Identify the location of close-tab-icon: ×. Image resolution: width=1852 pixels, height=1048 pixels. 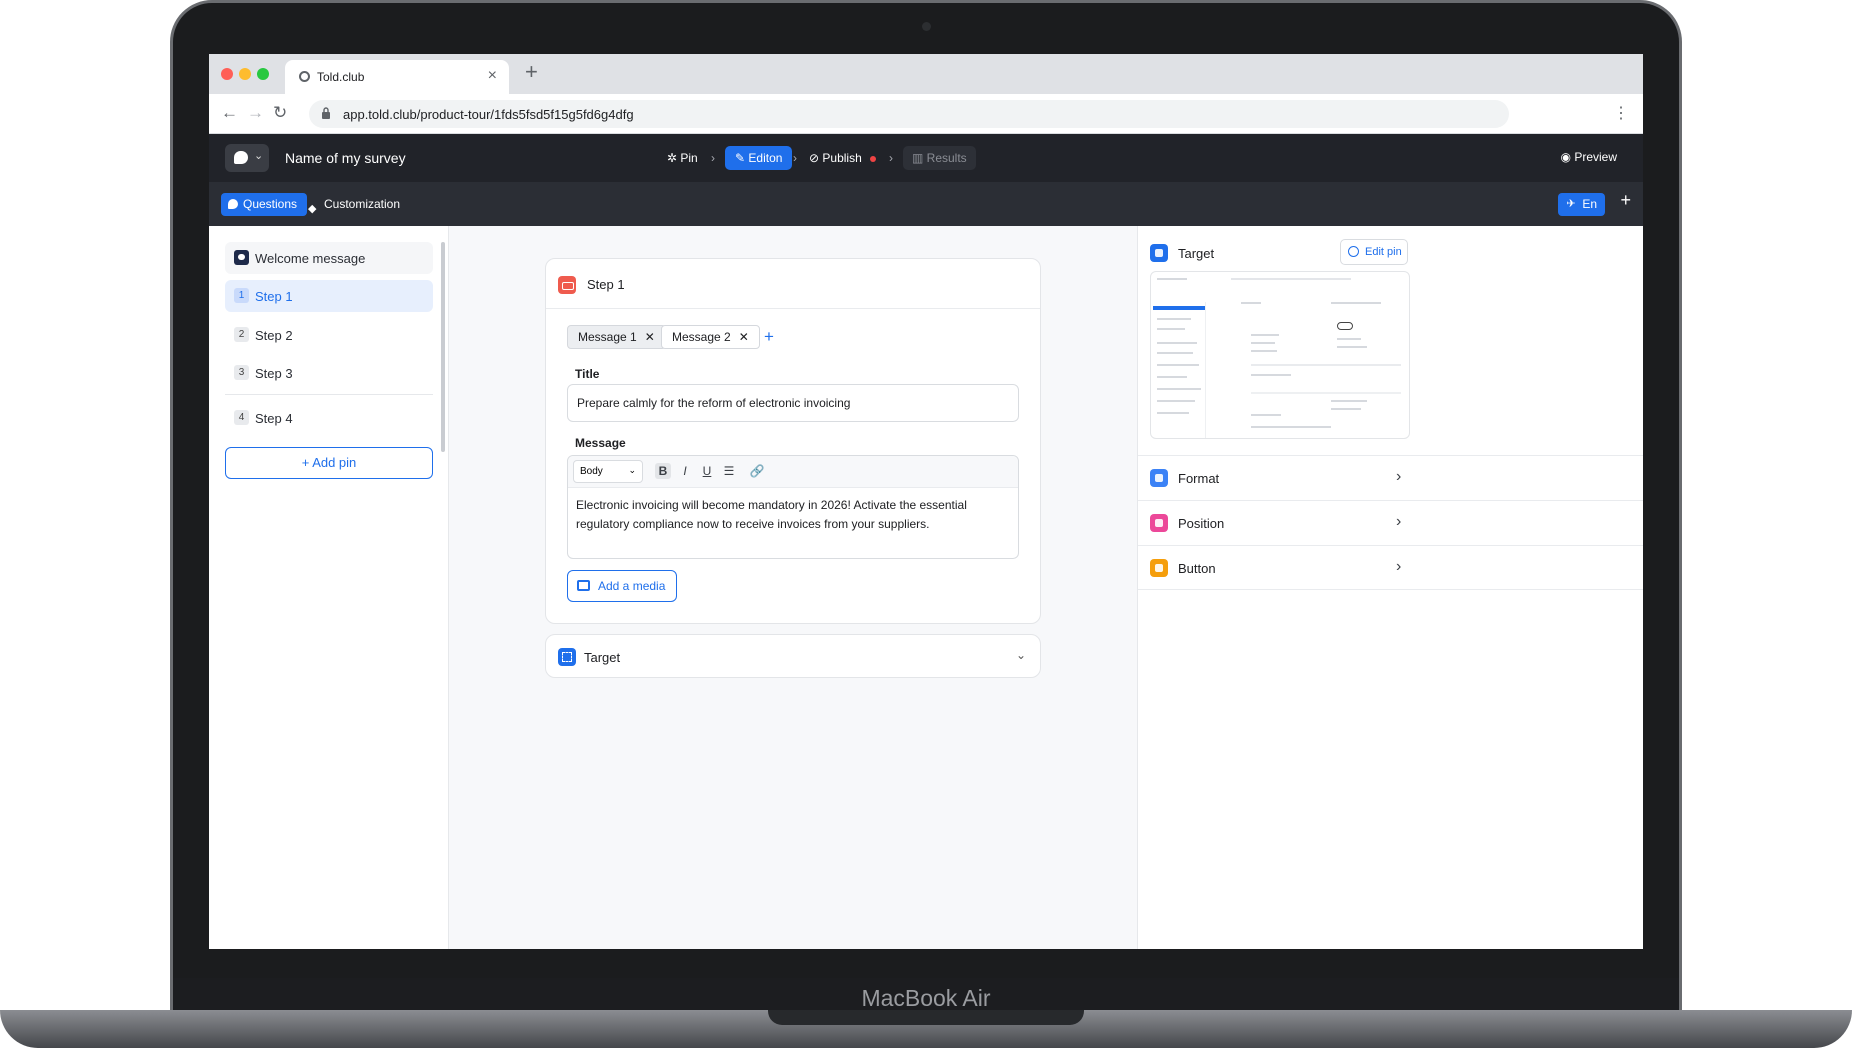
(492, 76).